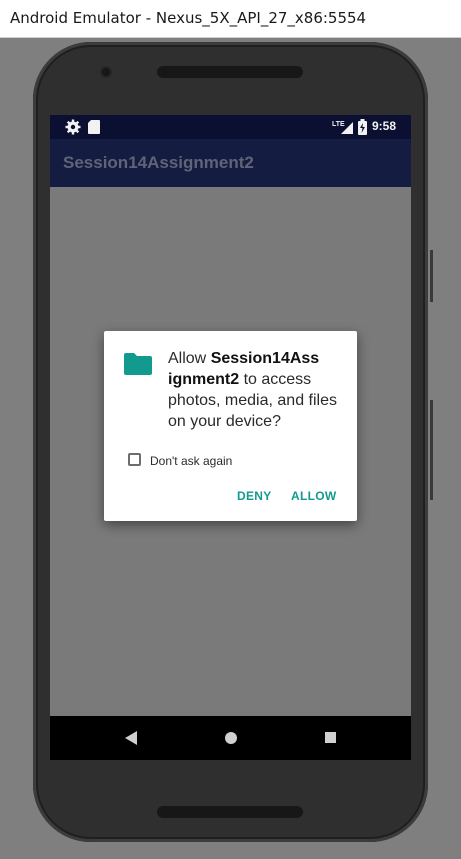  What do you see at coordinates (106, 72) in the screenshot?
I see `front-camera` at bounding box center [106, 72].